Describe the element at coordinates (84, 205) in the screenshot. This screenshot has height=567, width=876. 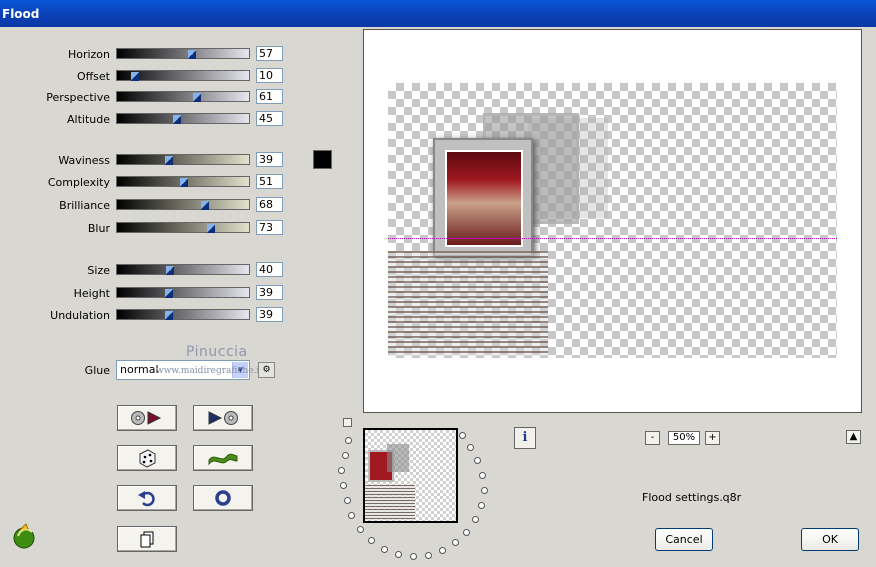
I see `slider-label: Brilliance` at that location.